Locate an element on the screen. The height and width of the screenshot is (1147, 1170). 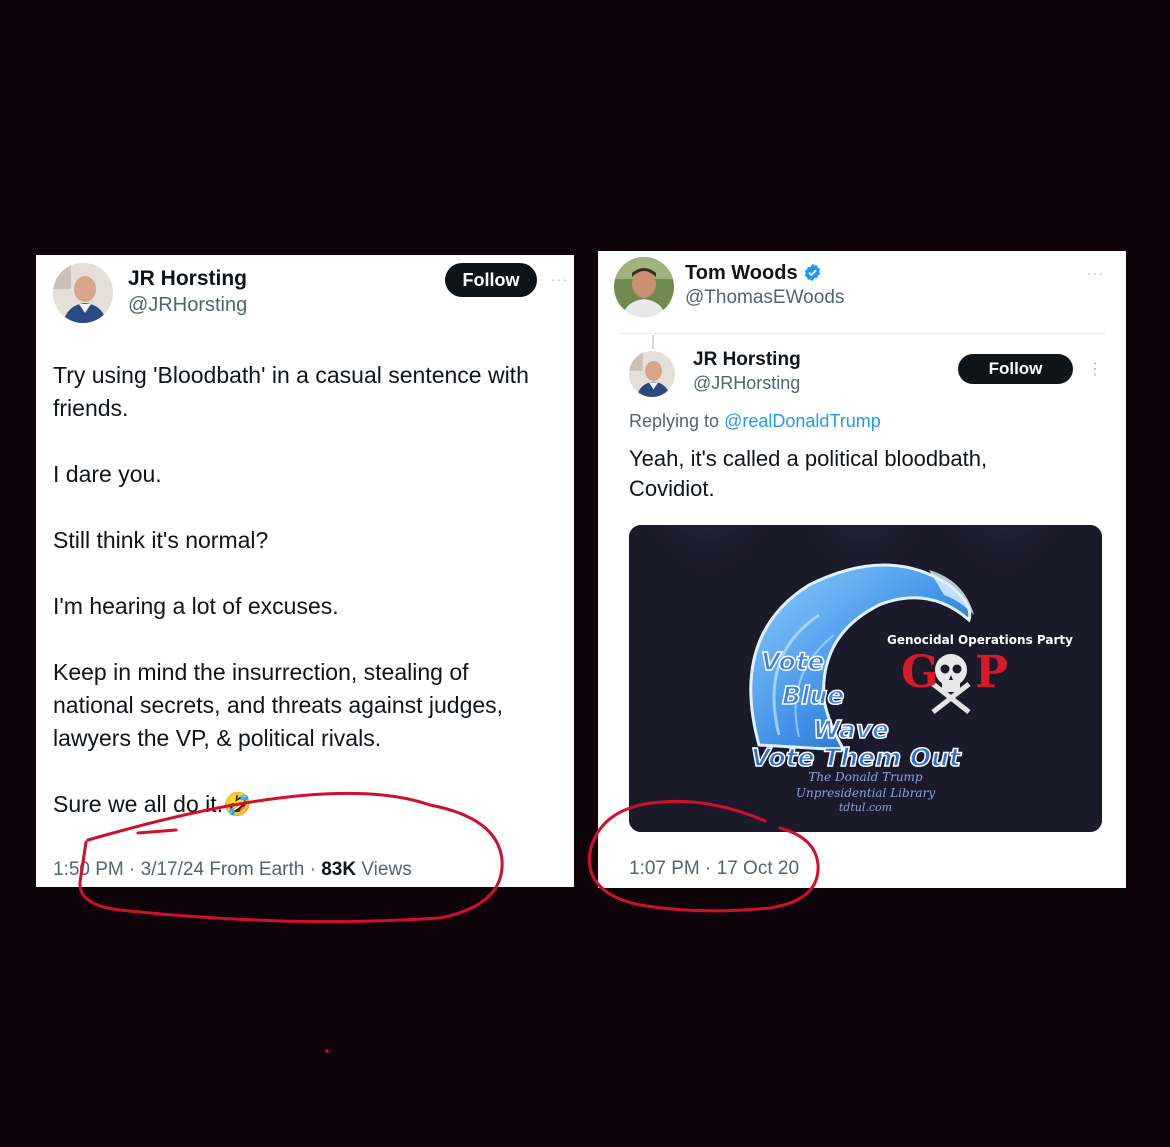
timestamp-text: 1:50 PM · 3/17/24 From Earth · is located at coordinates (187, 869).